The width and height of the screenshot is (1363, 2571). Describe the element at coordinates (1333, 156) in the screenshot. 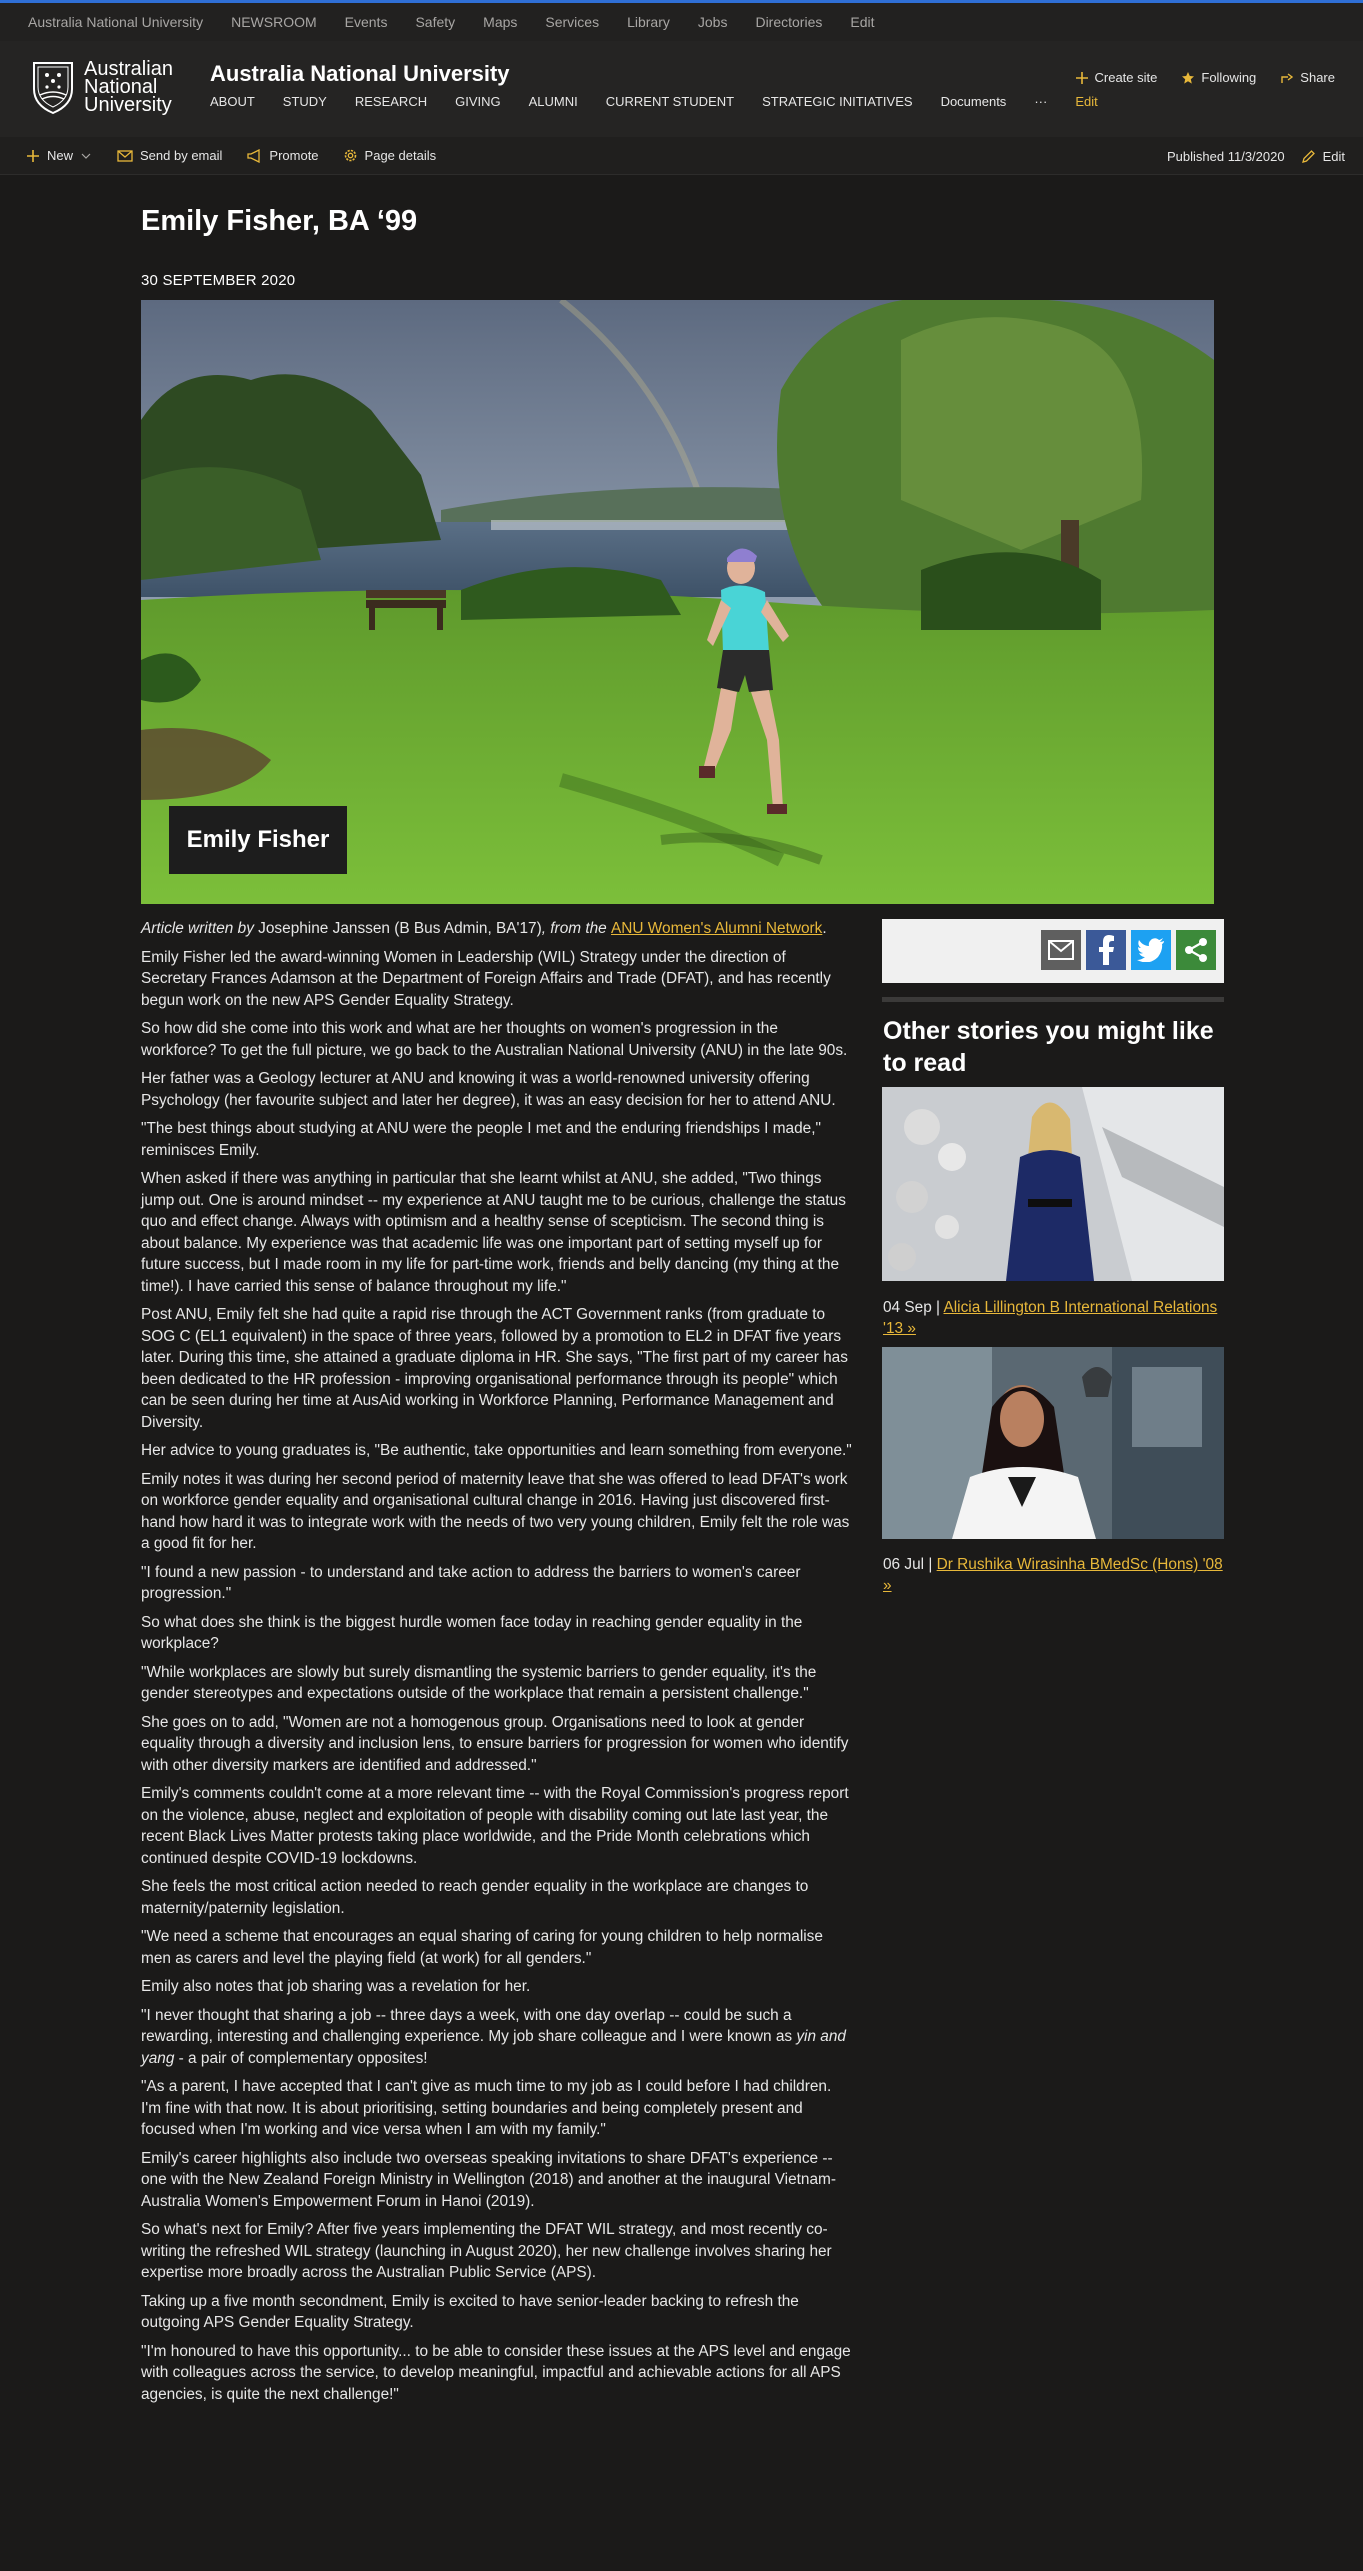

I see `edit-page-label: Edit` at that location.